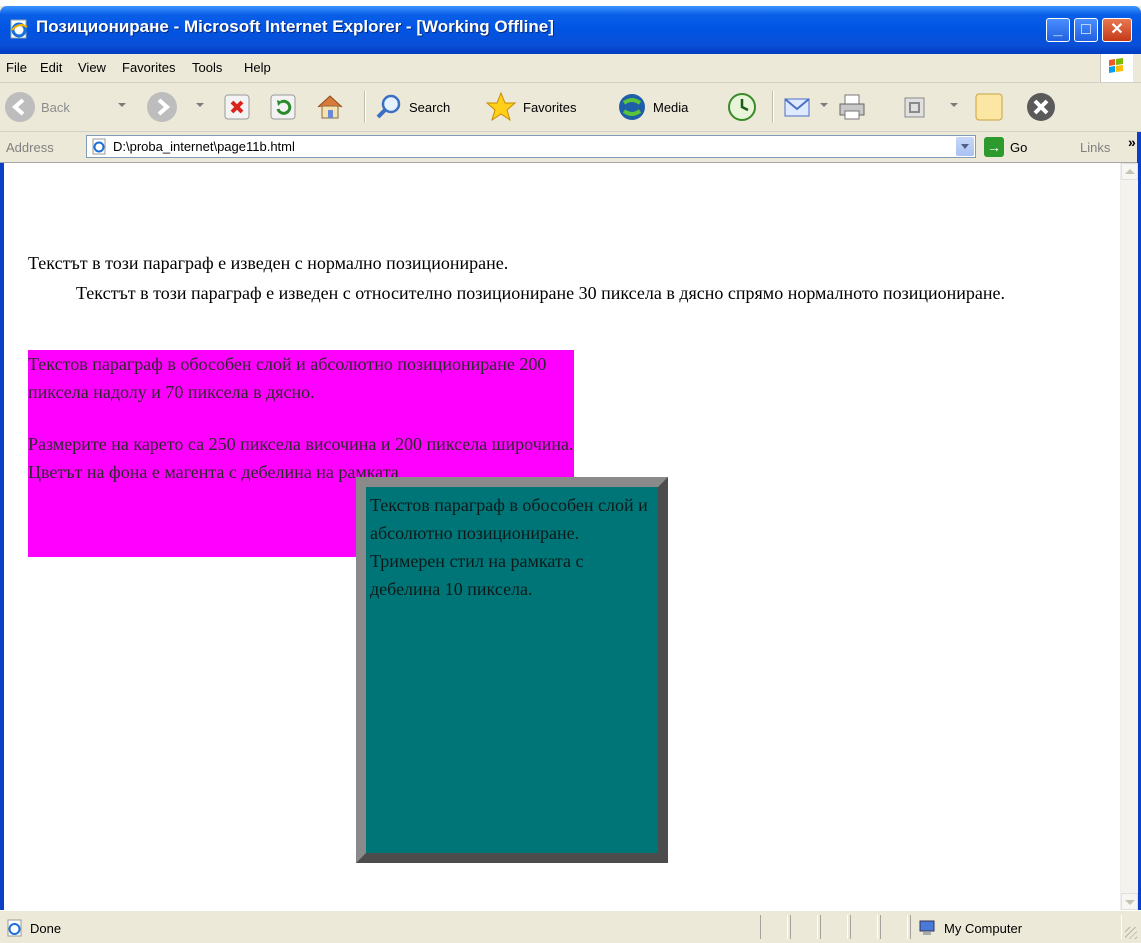 This screenshot has width=1141, height=943. I want to click on print-icon, so click(852, 107).